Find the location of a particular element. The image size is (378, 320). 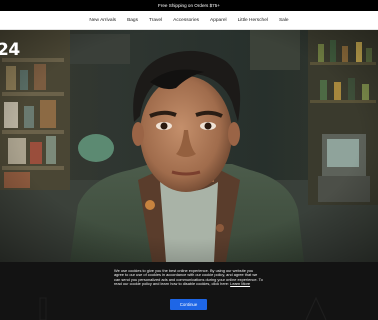

nav-item-travel: Travel is located at coordinates (155, 20).